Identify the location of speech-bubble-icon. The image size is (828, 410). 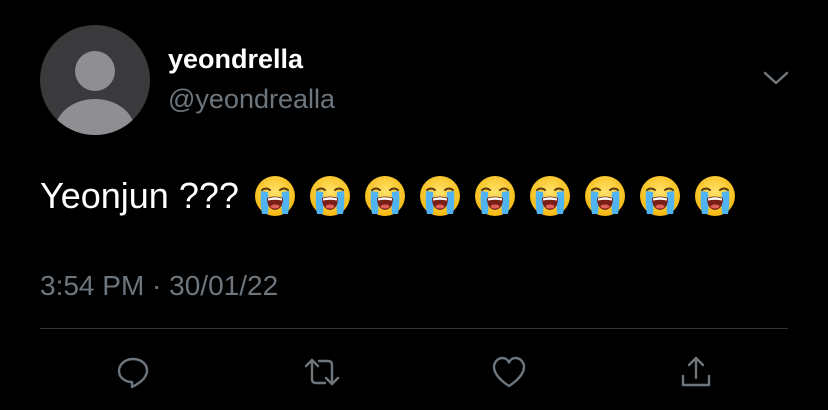
(133, 373).